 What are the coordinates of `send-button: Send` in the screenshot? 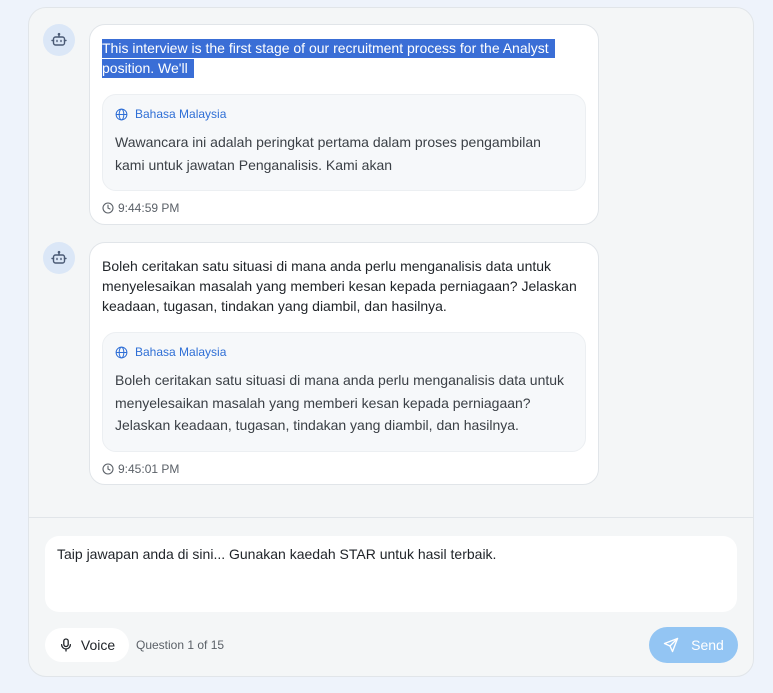 It's located at (693, 645).